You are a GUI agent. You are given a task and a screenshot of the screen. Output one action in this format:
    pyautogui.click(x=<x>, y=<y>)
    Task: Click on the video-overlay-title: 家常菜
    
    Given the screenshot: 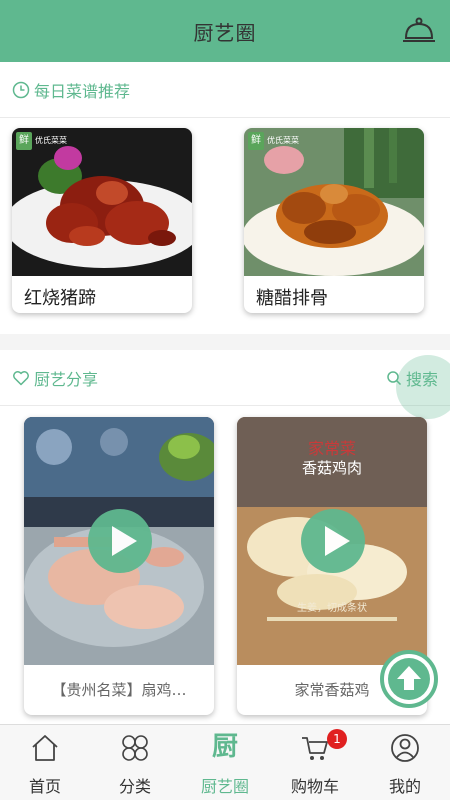 What is the action you would take?
    pyautogui.click(x=331, y=448)
    